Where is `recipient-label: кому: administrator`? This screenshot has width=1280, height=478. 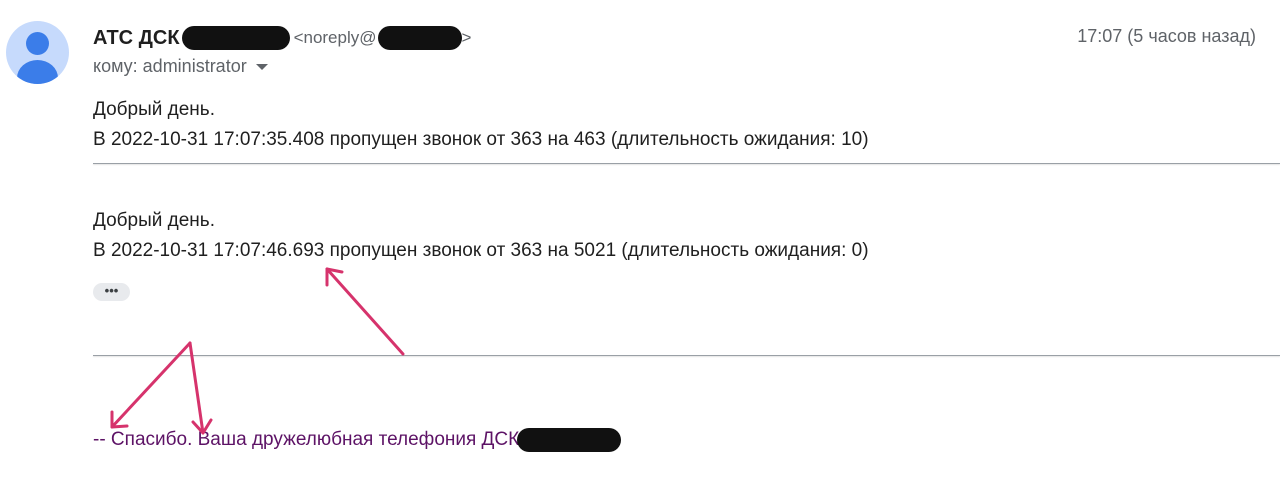
recipient-label: кому: administrator is located at coordinates (170, 66).